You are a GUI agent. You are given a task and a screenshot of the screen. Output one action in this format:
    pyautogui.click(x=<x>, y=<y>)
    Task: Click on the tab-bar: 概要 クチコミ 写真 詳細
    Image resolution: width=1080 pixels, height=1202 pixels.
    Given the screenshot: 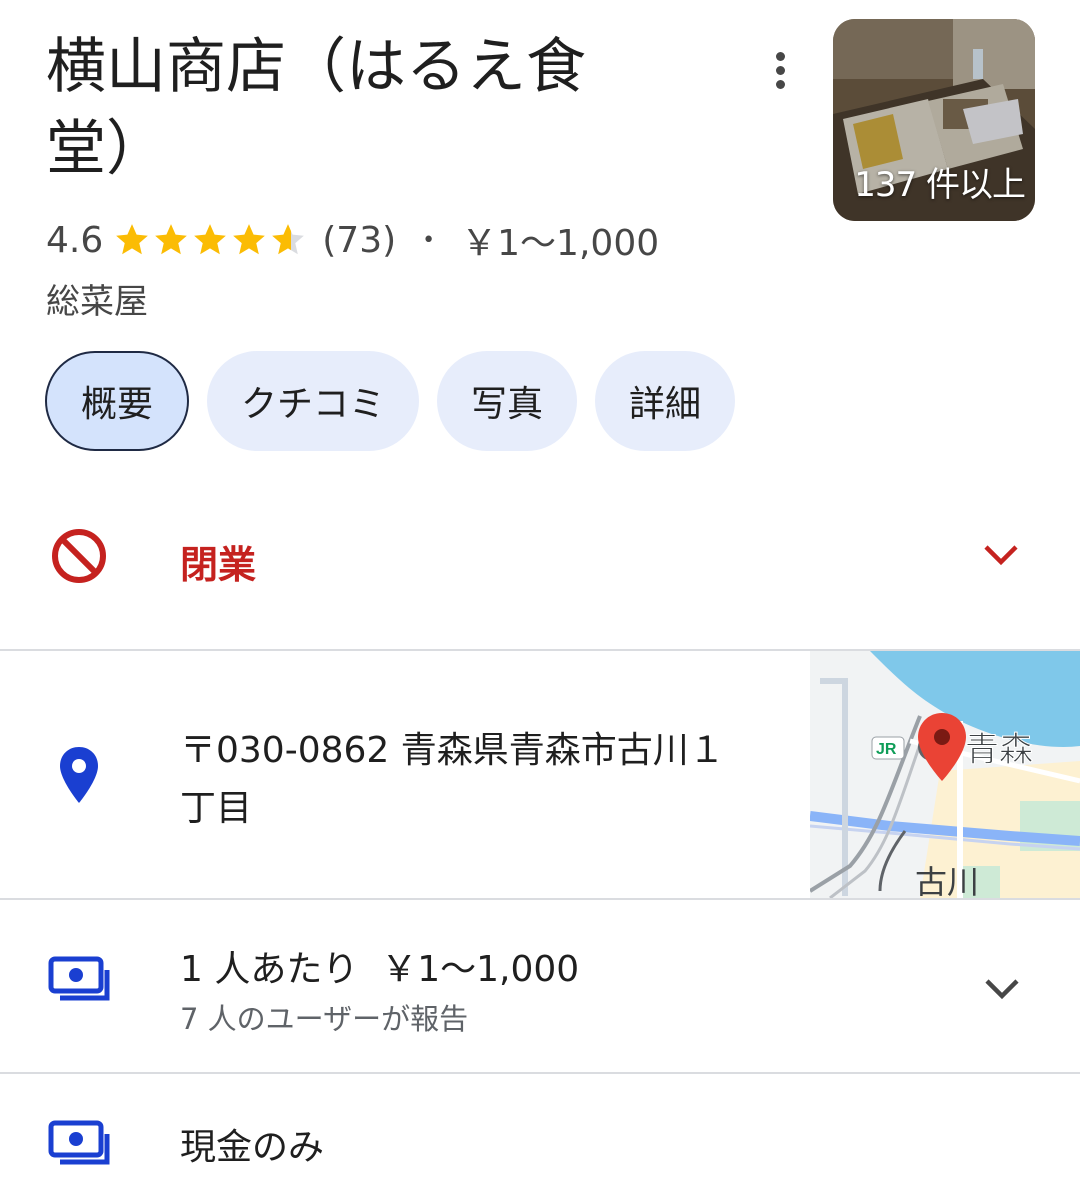 What is the action you would take?
    pyautogui.click(x=390, y=401)
    